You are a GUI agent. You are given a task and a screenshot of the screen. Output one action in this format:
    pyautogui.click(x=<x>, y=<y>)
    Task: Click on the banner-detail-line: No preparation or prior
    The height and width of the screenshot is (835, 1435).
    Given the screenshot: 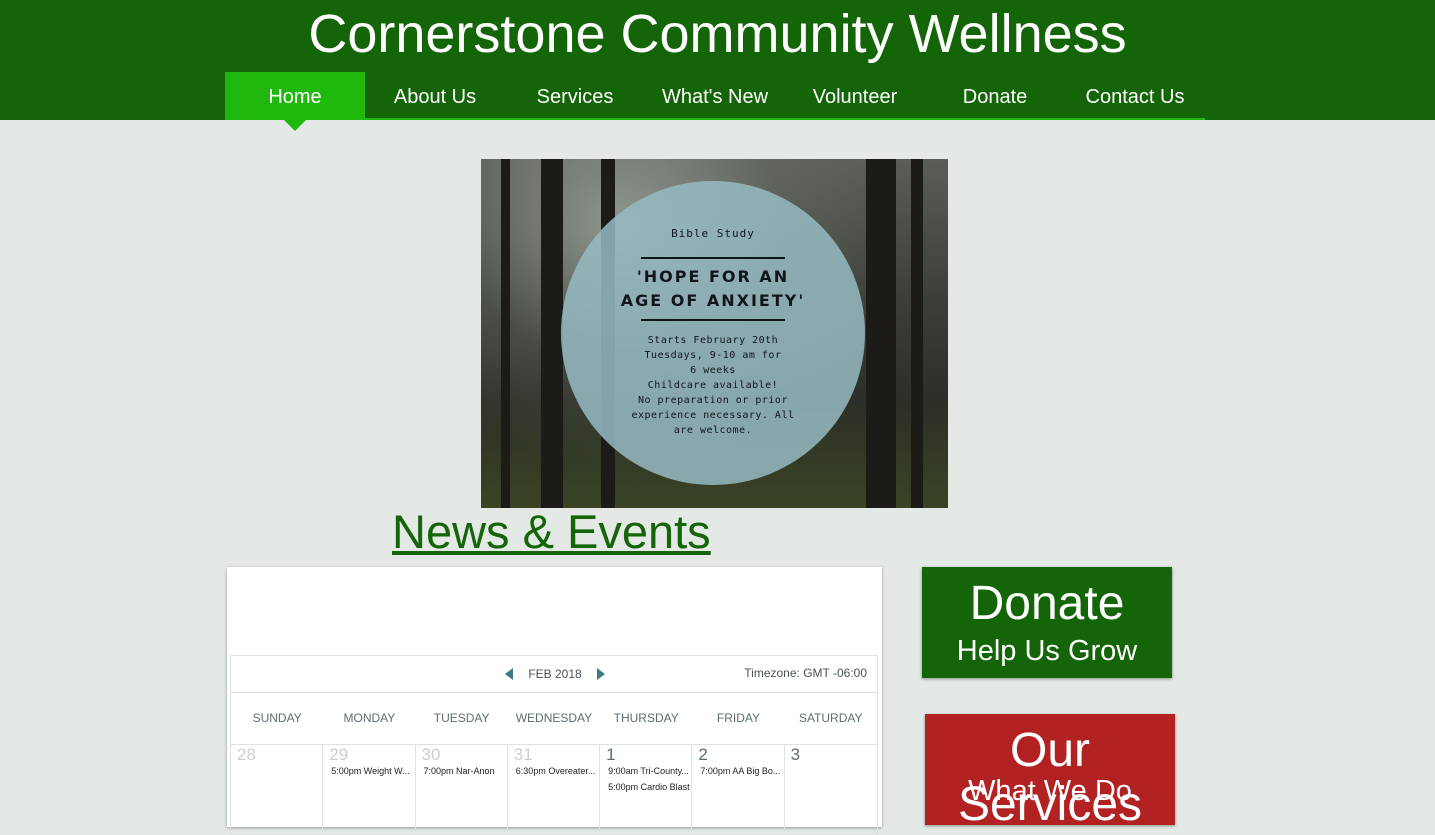 What is the action you would take?
    pyautogui.click(x=713, y=400)
    